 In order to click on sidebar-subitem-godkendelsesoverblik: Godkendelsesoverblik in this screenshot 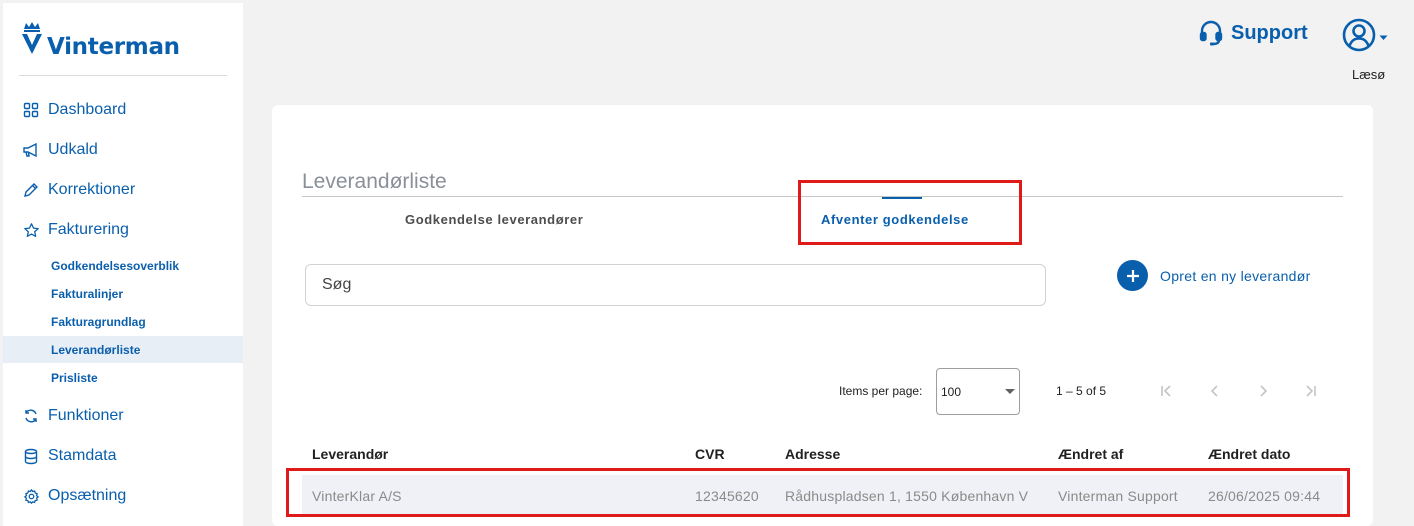, I will do `click(123, 265)`.